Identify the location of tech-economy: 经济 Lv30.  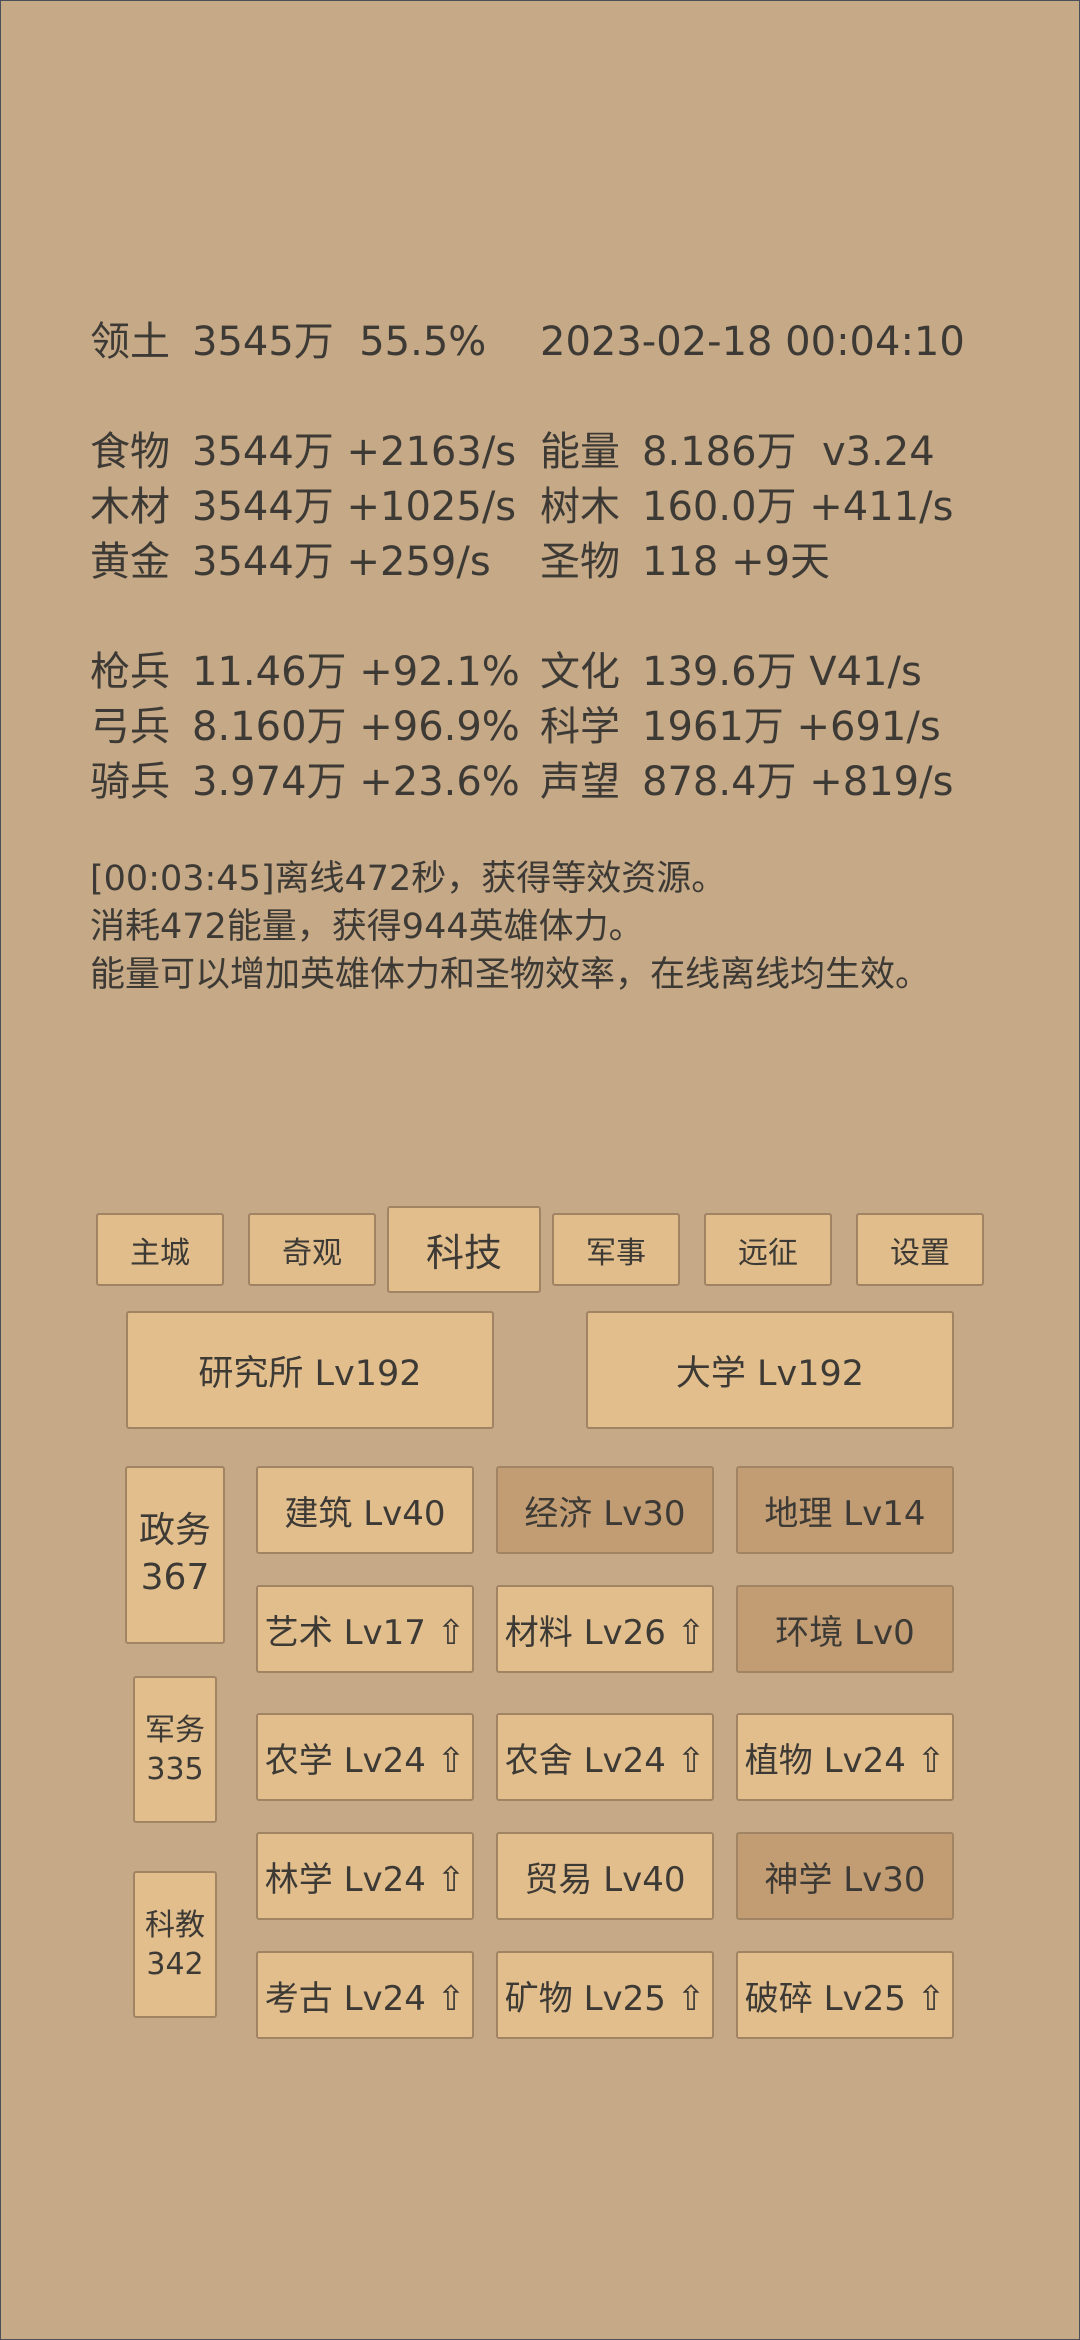
(605, 1510).